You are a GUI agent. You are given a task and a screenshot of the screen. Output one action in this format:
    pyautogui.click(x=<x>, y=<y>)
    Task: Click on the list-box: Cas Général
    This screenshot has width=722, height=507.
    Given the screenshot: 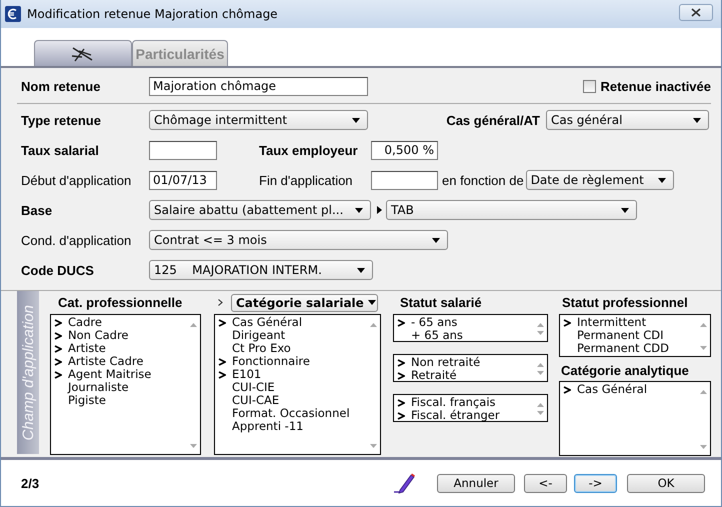 What is the action you would take?
    pyautogui.click(x=635, y=418)
    